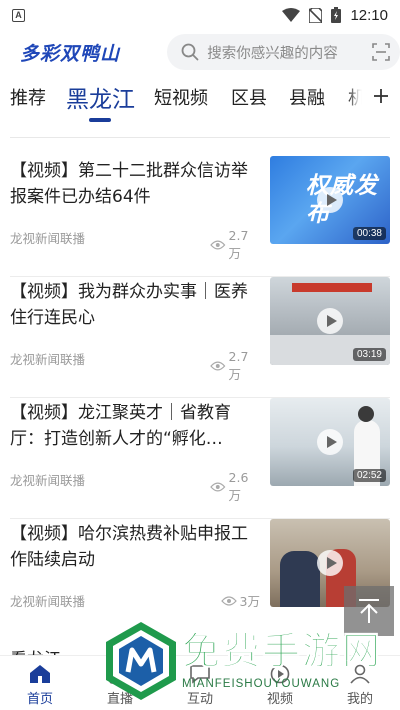 The width and height of the screenshot is (400, 710). I want to click on video-thumbnail: 权威发布 00:38, so click(330, 200).